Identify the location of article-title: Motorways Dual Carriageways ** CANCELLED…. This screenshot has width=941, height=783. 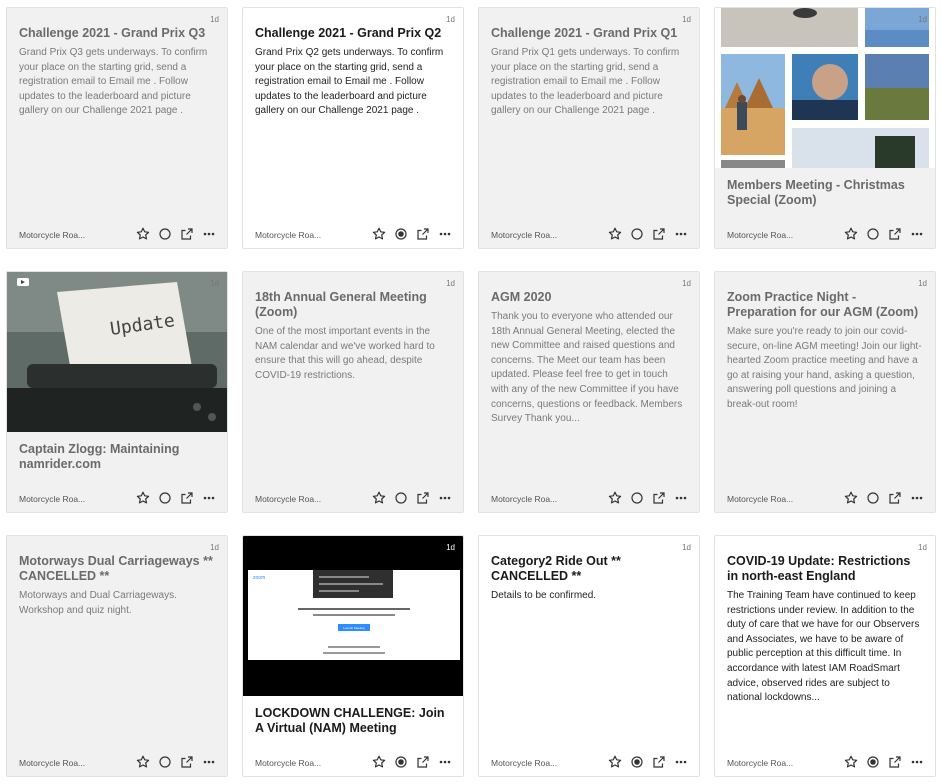
(116, 569).